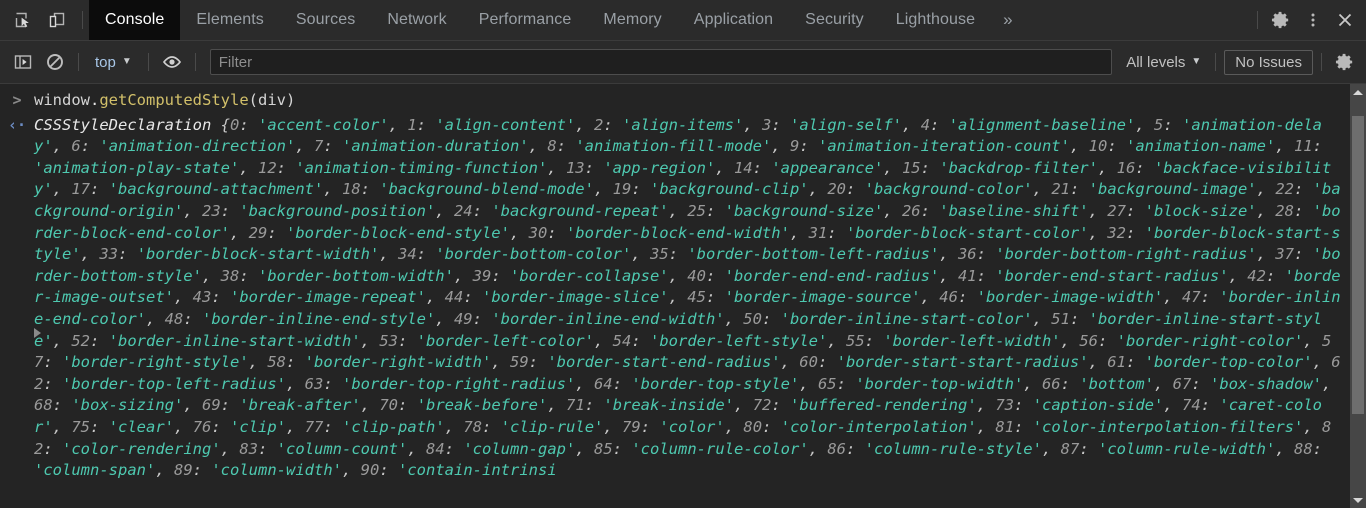 This screenshot has width=1366, height=508. I want to click on tab-lighthouse: Lighthouse, so click(935, 20).